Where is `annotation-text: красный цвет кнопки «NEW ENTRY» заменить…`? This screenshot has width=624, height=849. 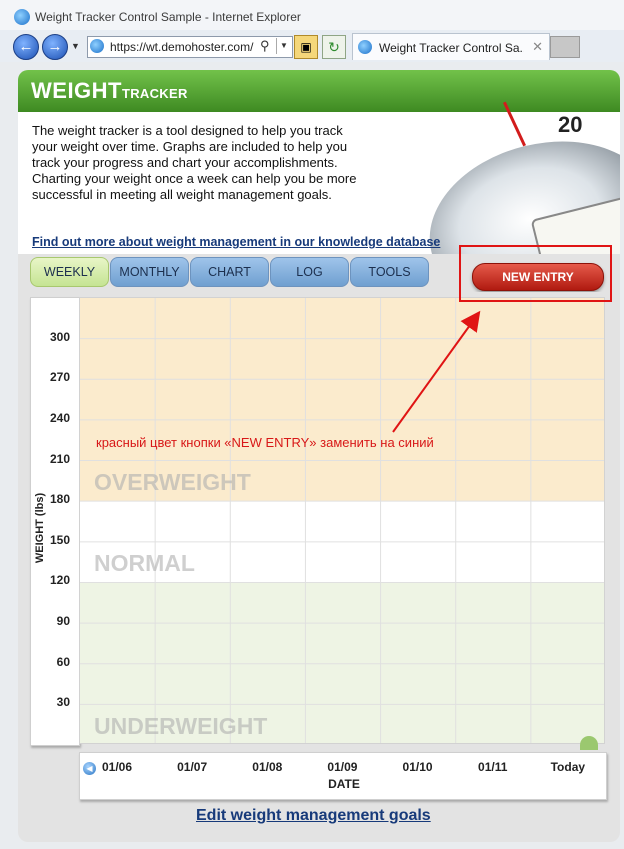
annotation-text: красный цвет кнопки «NEW ENTRY» заменить… is located at coordinates (265, 442).